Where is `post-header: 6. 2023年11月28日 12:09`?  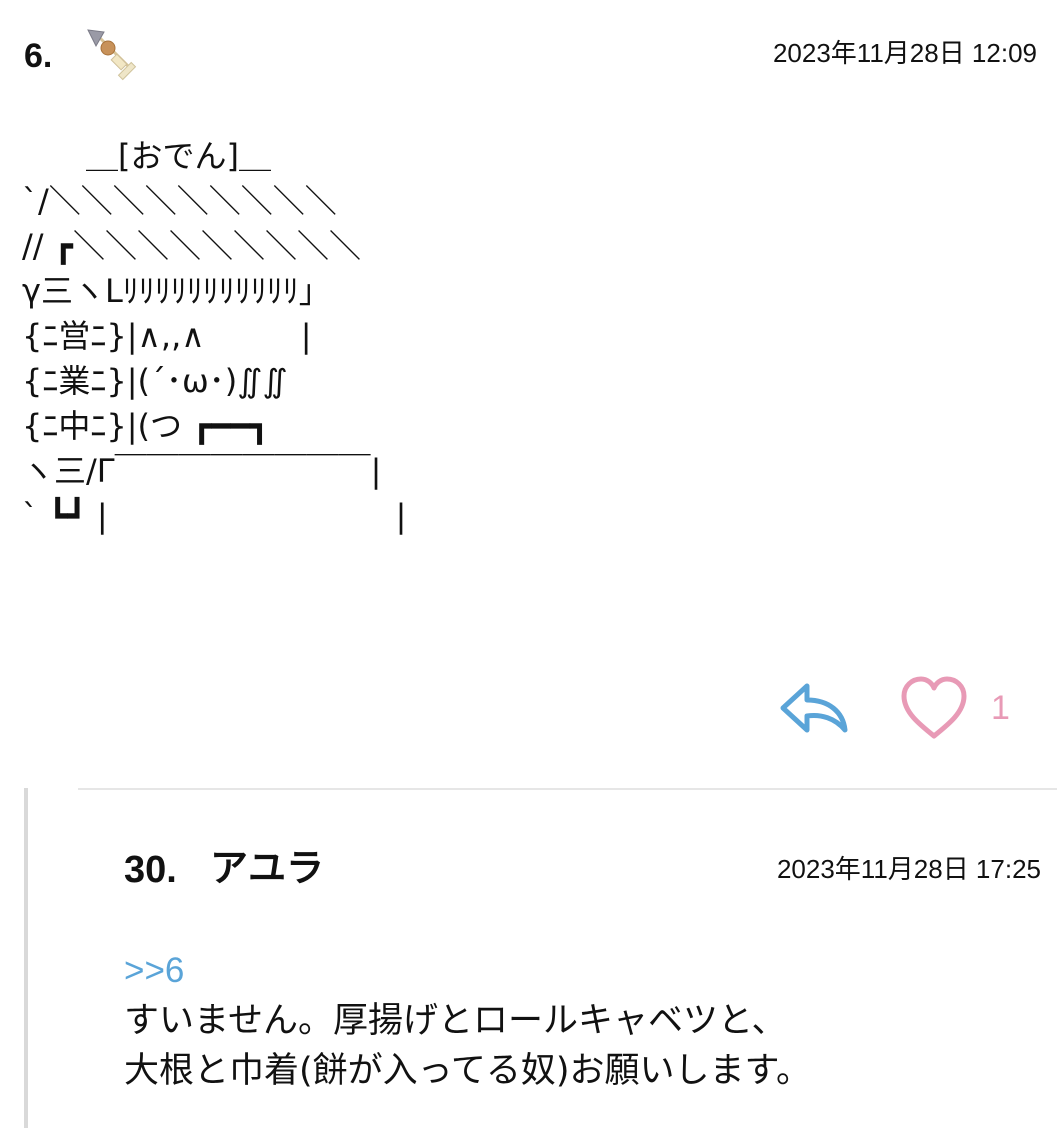 post-header: 6. 2023年11月28日 12:09 is located at coordinates (530, 56).